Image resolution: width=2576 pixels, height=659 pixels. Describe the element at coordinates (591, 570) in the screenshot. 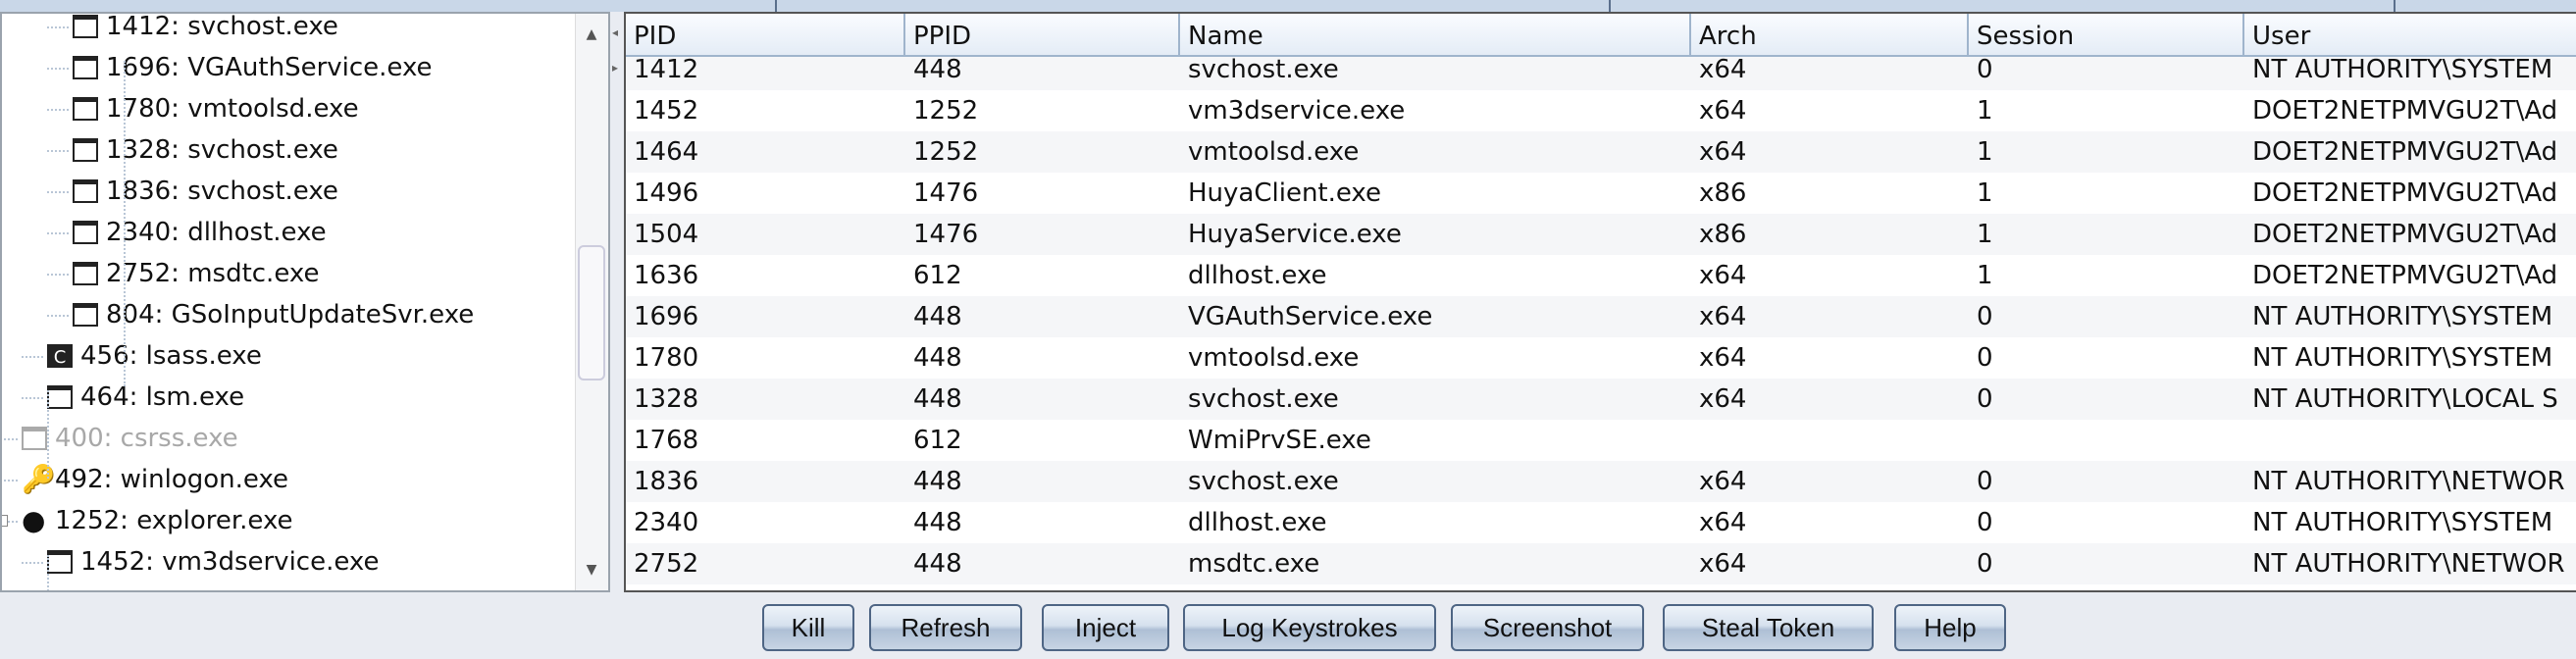

I see `scroll-down-icon: ▼` at that location.